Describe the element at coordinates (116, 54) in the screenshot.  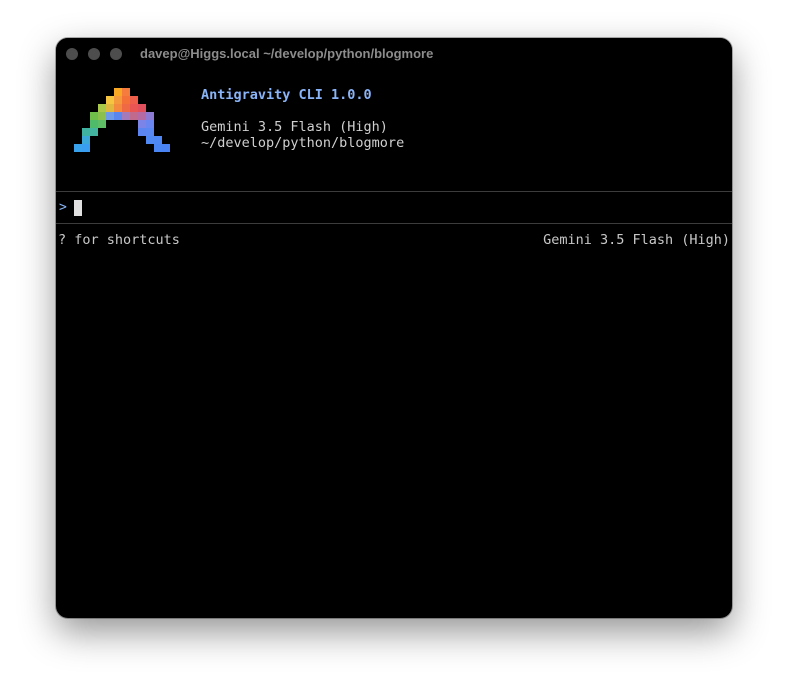
I see `maximize-window-button` at that location.